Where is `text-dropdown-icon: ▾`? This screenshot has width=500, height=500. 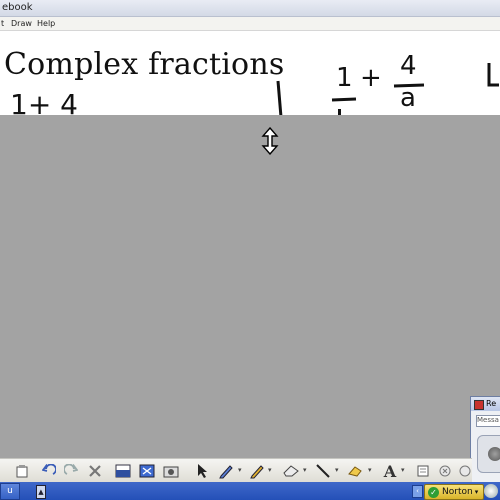 text-dropdown-icon: ▾ is located at coordinates (403, 470).